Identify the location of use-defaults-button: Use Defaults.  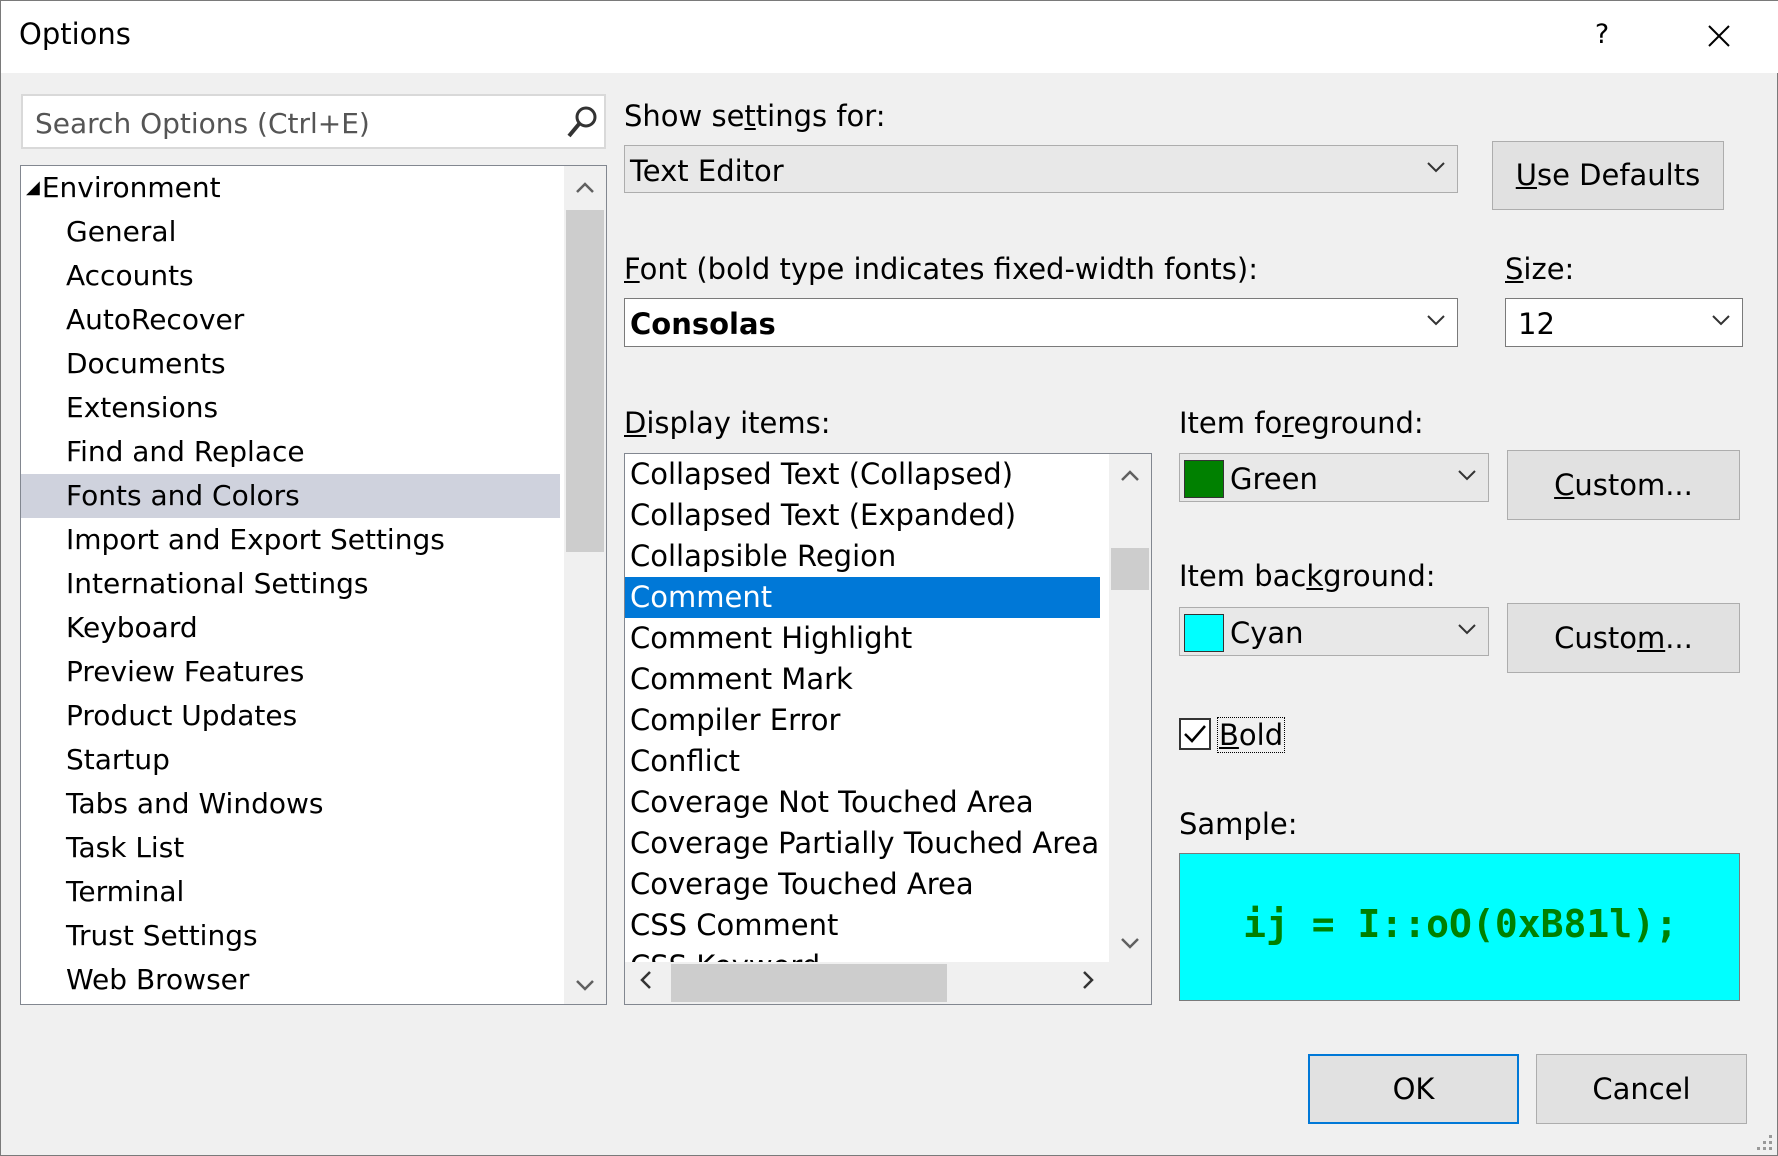
(1608, 175).